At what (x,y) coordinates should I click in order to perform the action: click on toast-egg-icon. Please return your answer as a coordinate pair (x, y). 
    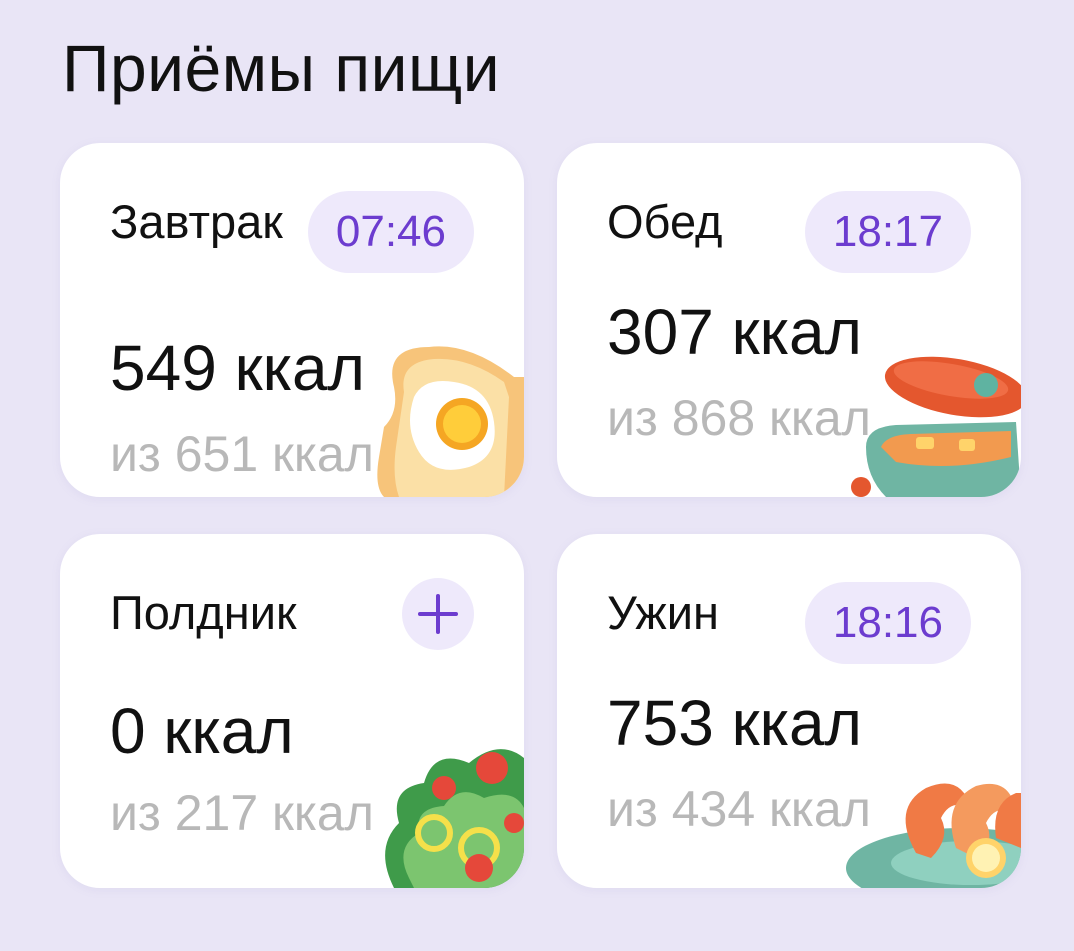
    Looking at the image, I should click on (450, 421).